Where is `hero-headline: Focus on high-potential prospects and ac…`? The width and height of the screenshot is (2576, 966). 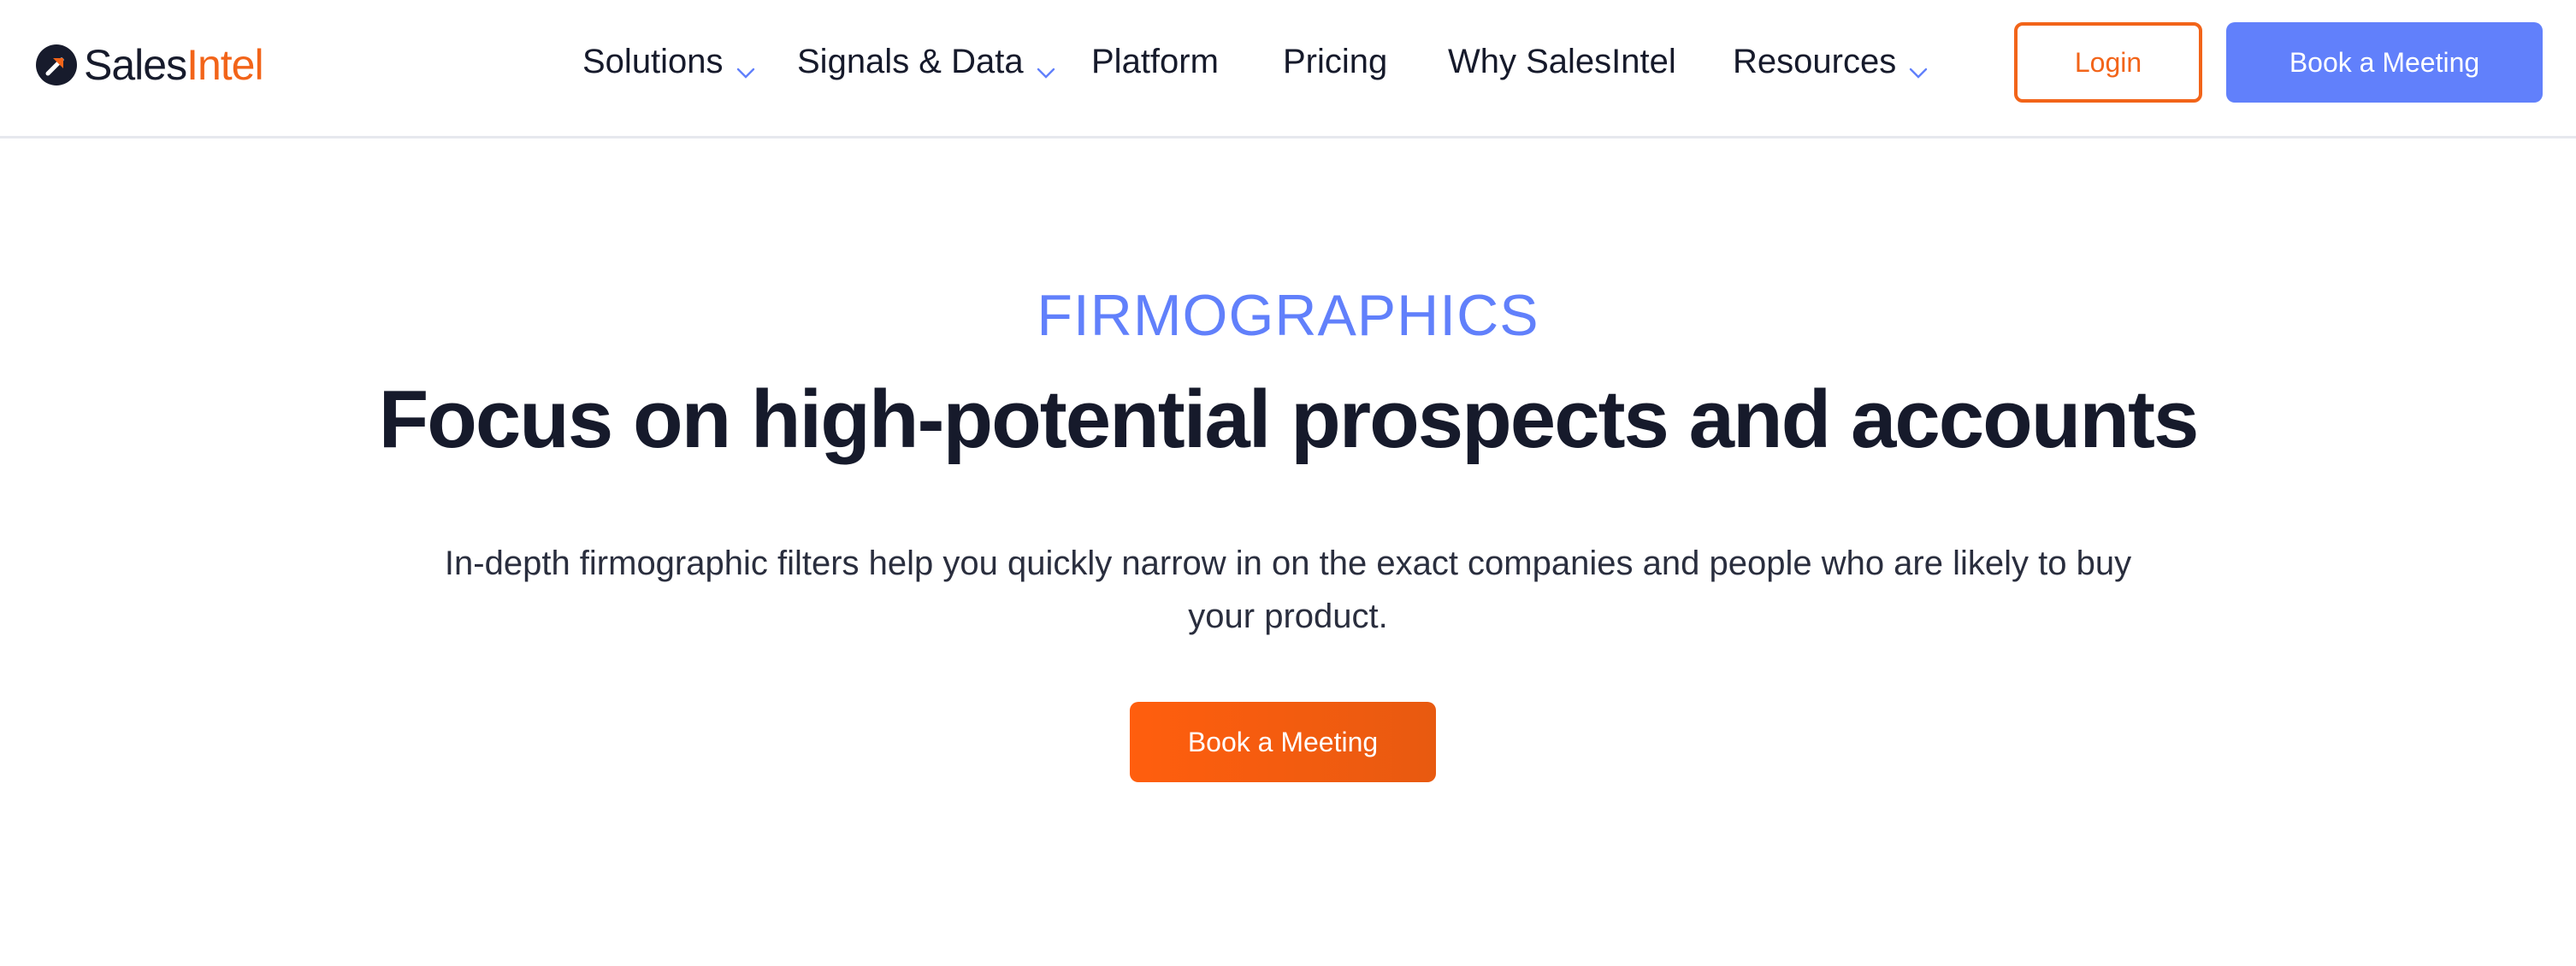
hero-headline: Focus on high-potential prospects and ac… is located at coordinates (1289, 419).